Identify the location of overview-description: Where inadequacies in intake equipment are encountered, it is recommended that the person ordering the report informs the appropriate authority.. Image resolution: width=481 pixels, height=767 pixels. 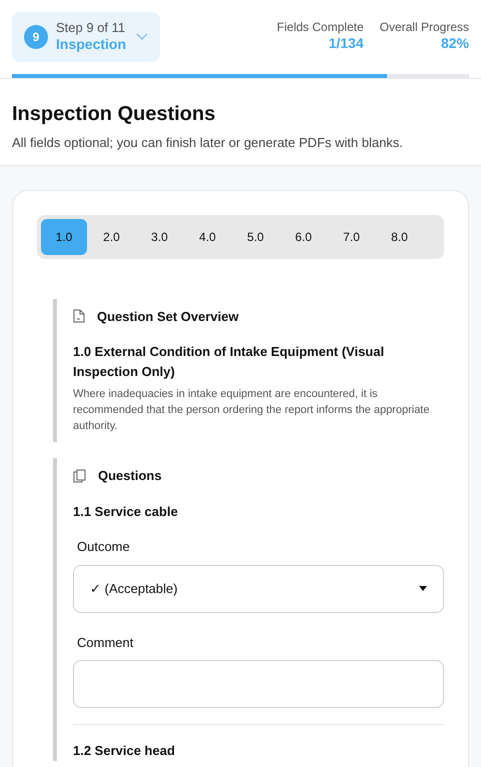
(251, 410).